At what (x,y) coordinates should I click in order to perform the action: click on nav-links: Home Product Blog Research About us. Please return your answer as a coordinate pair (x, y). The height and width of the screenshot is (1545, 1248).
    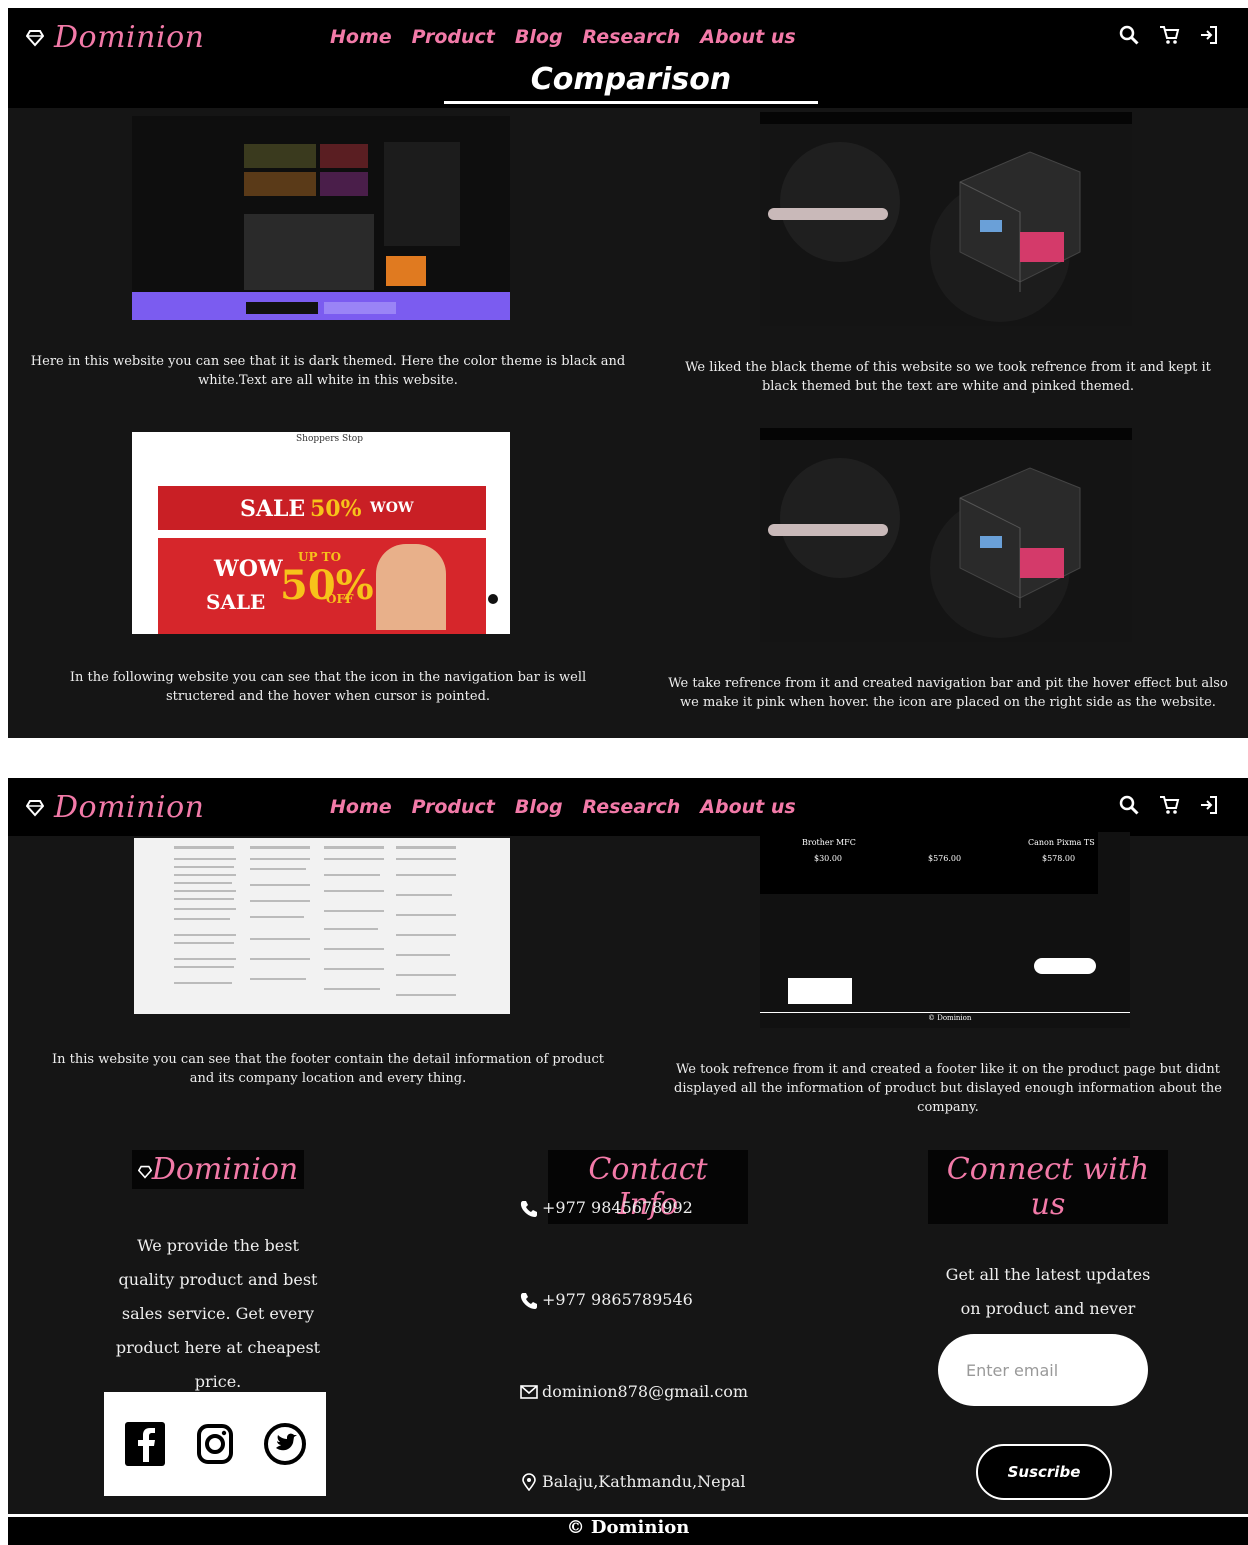
    Looking at the image, I should click on (563, 37).